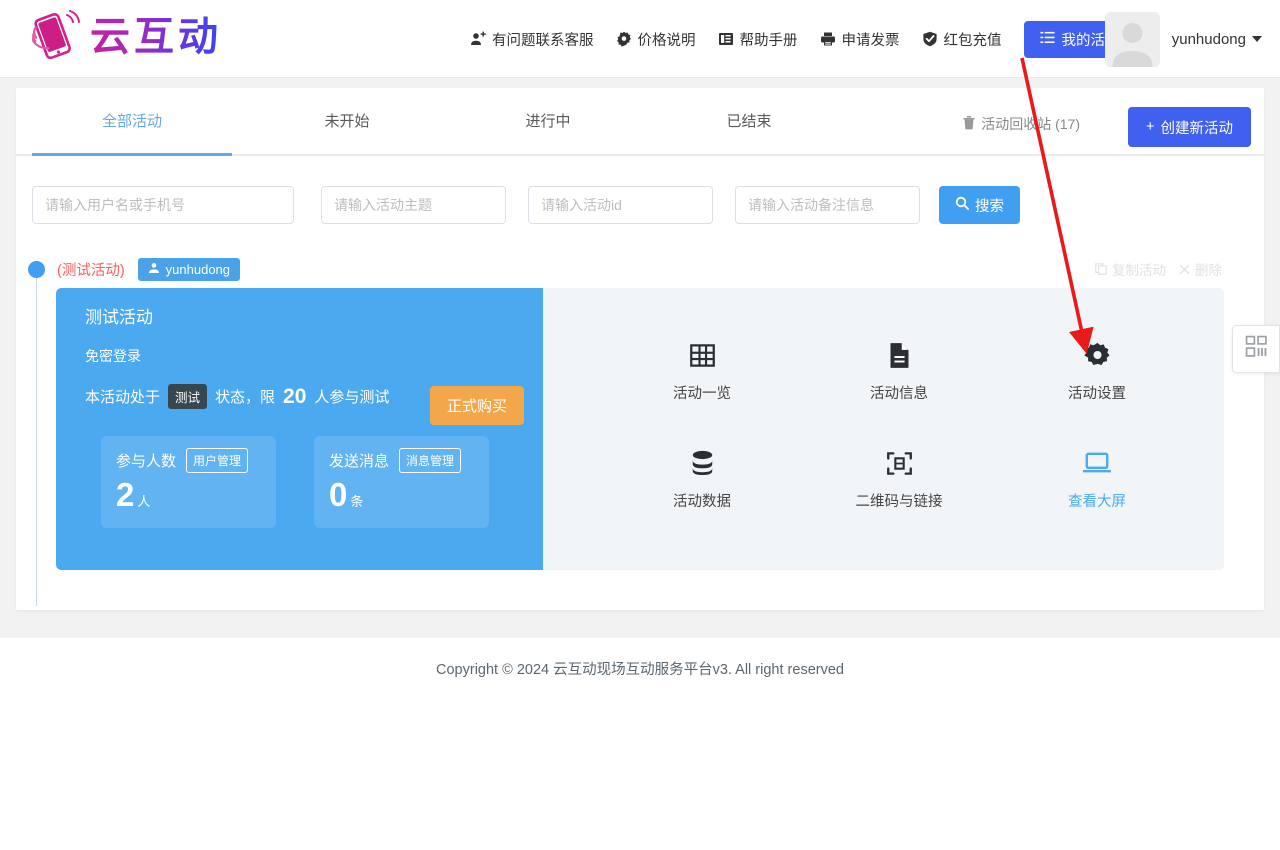 The image size is (1280, 850). I want to click on user-menu: yunhudong, so click(1217, 39).